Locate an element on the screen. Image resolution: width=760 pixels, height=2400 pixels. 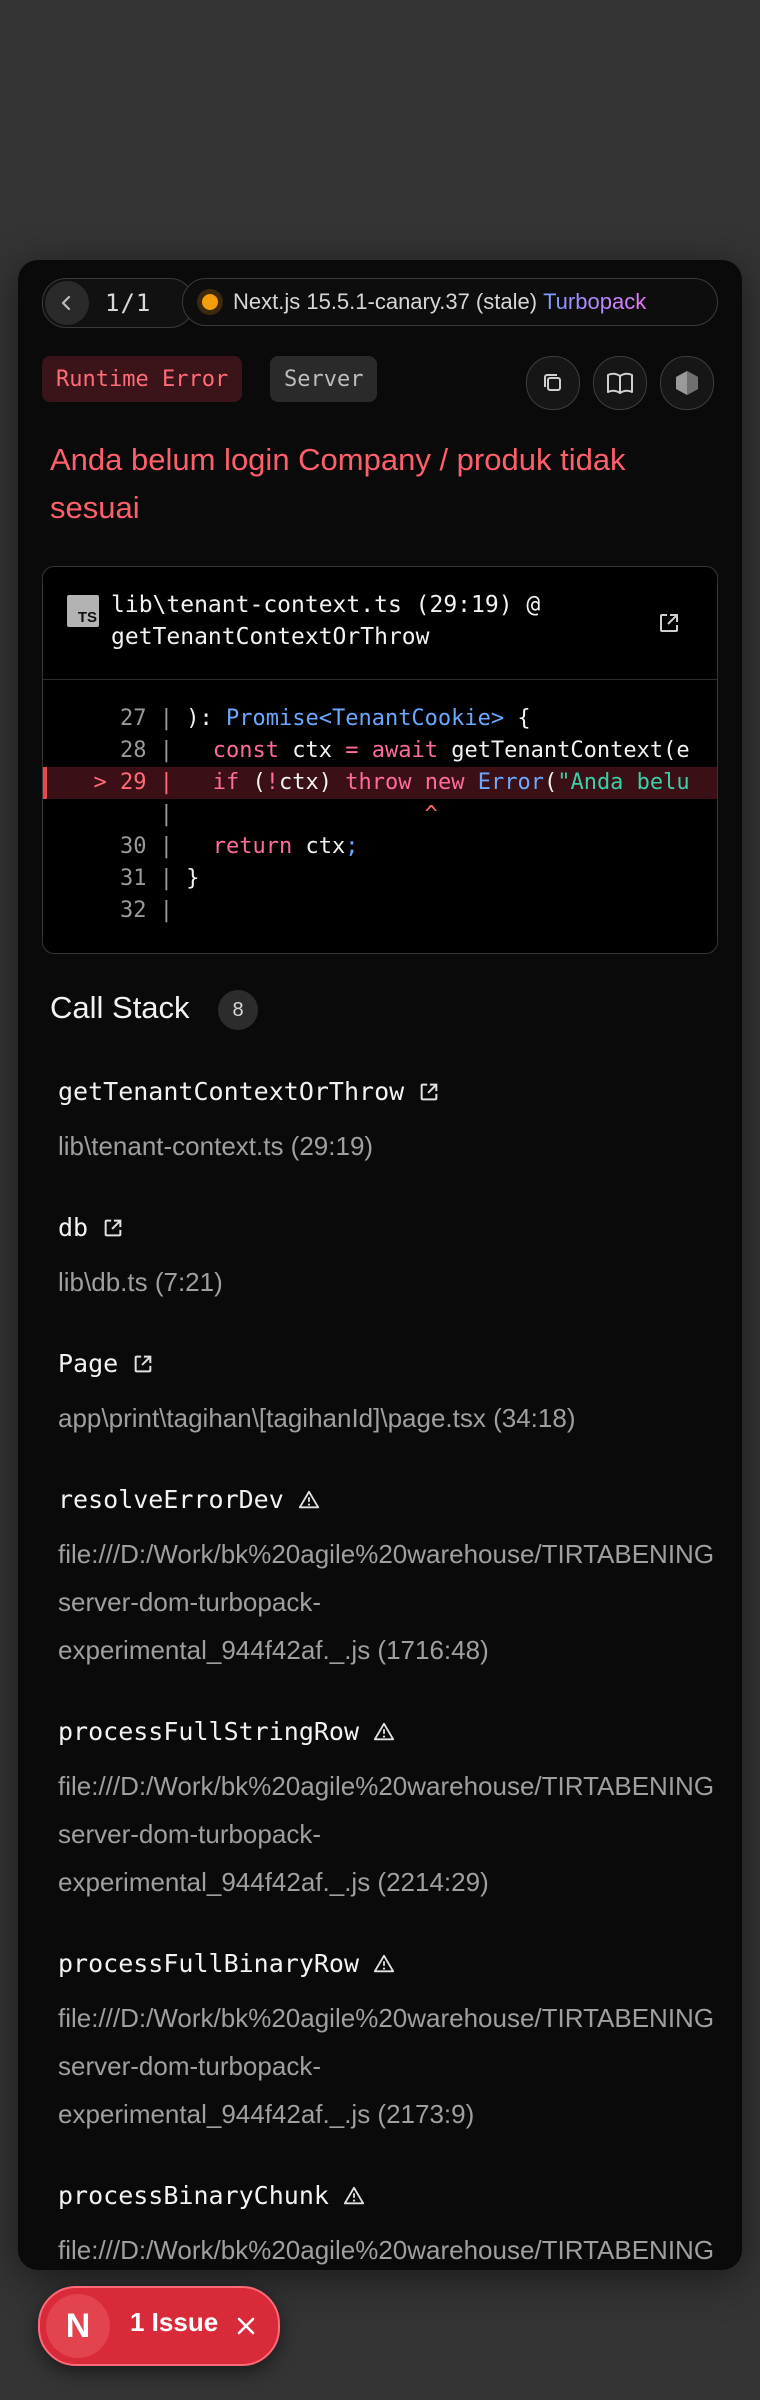
chevron-left-icon is located at coordinates (66, 303).